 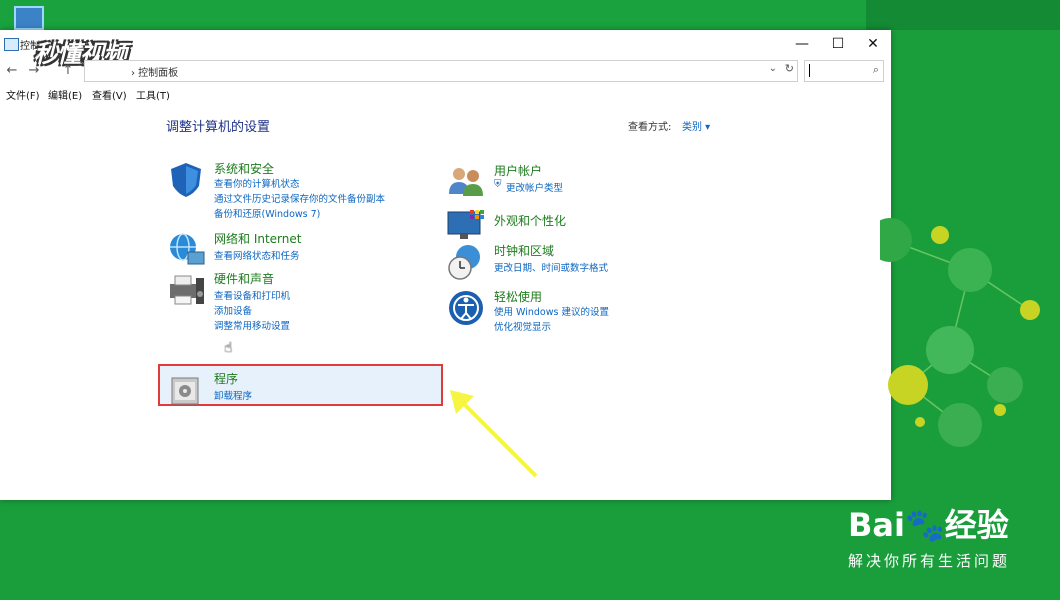 What do you see at coordinates (252, 325) in the screenshot?
I see `category-link: 调整常用移动设置` at bounding box center [252, 325].